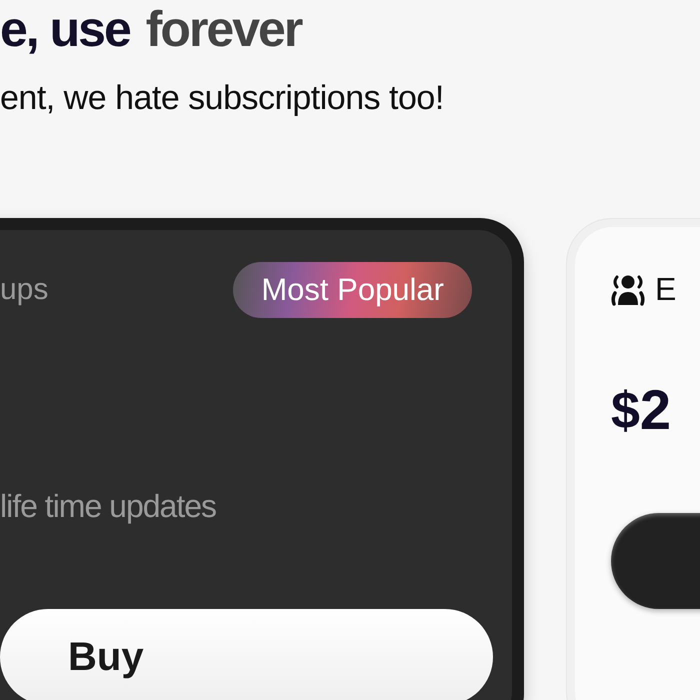  What do you see at coordinates (665, 289) in the screenshot?
I see `plan-title: E` at bounding box center [665, 289].